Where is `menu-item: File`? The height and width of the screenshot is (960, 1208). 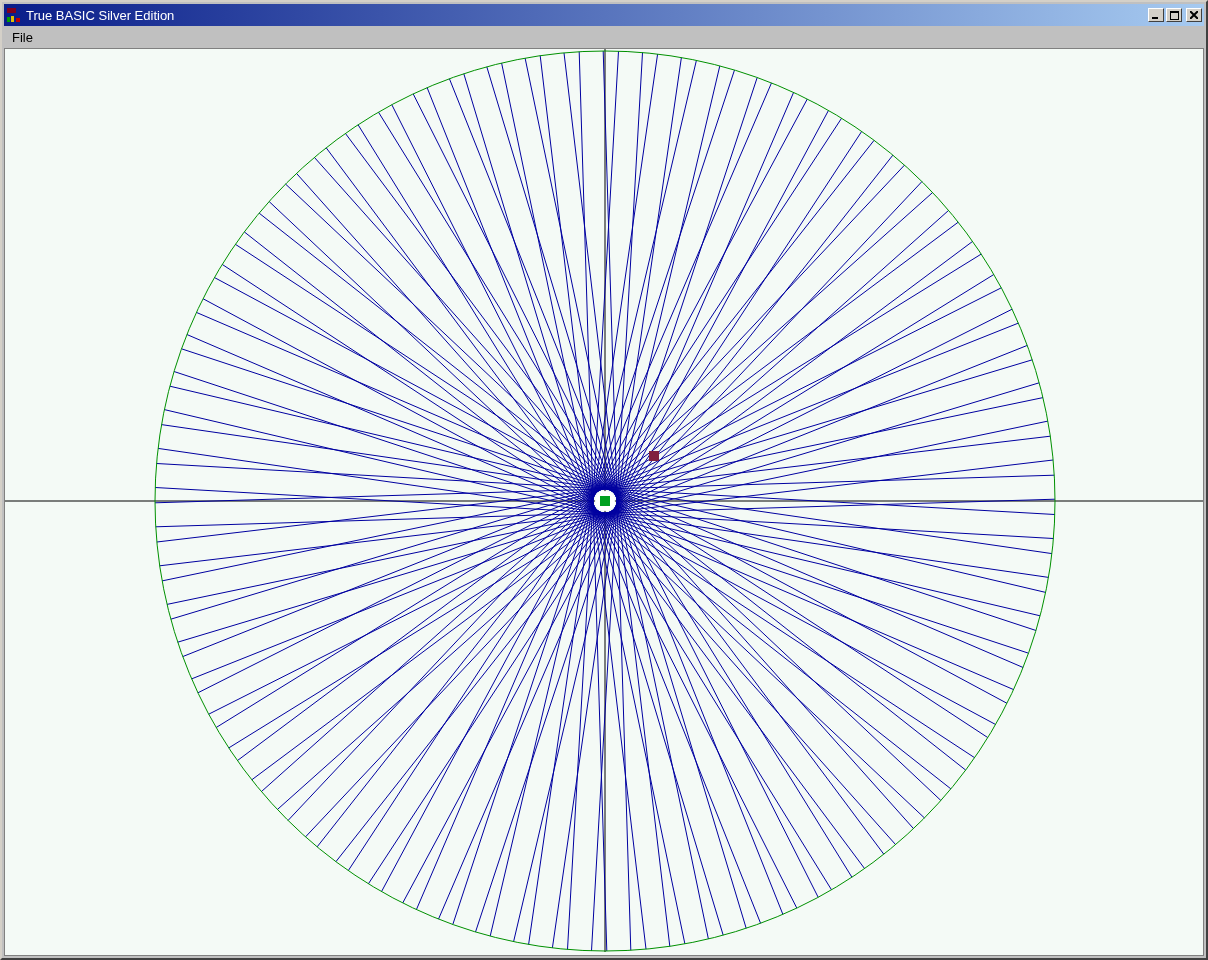 menu-item: File is located at coordinates (22, 37).